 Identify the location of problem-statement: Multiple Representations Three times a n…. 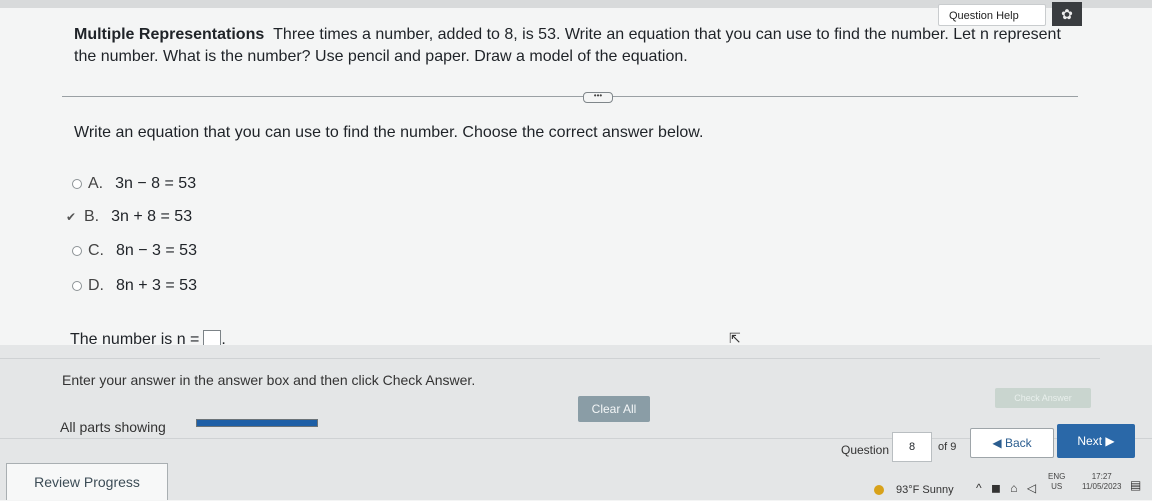
(574, 46).